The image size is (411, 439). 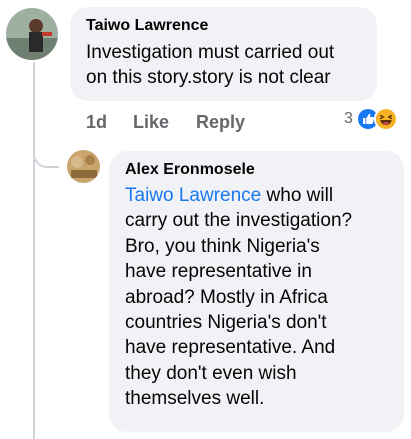 What do you see at coordinates (297, 195) in the screenshot?
I see `reply-text-segment: who will` at bounding box center [297, 195].